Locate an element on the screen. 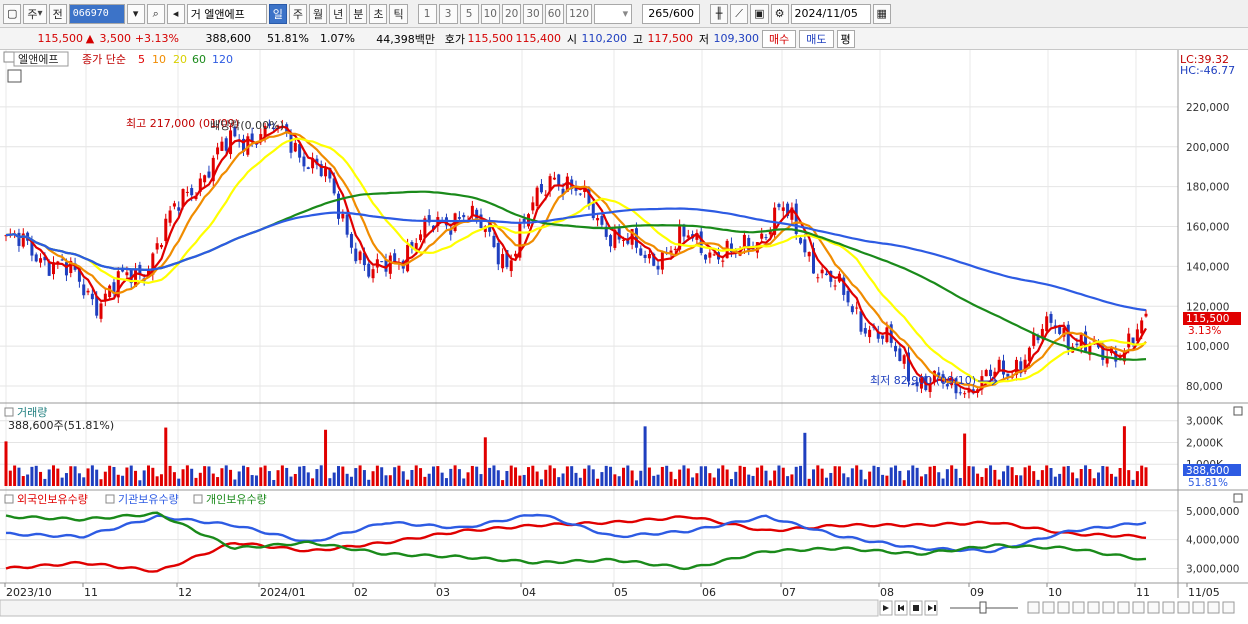 Image resolution: width=1248 pixels, height=624 pixels. interval-120-button: 120 is located at coordinates (579, 13).